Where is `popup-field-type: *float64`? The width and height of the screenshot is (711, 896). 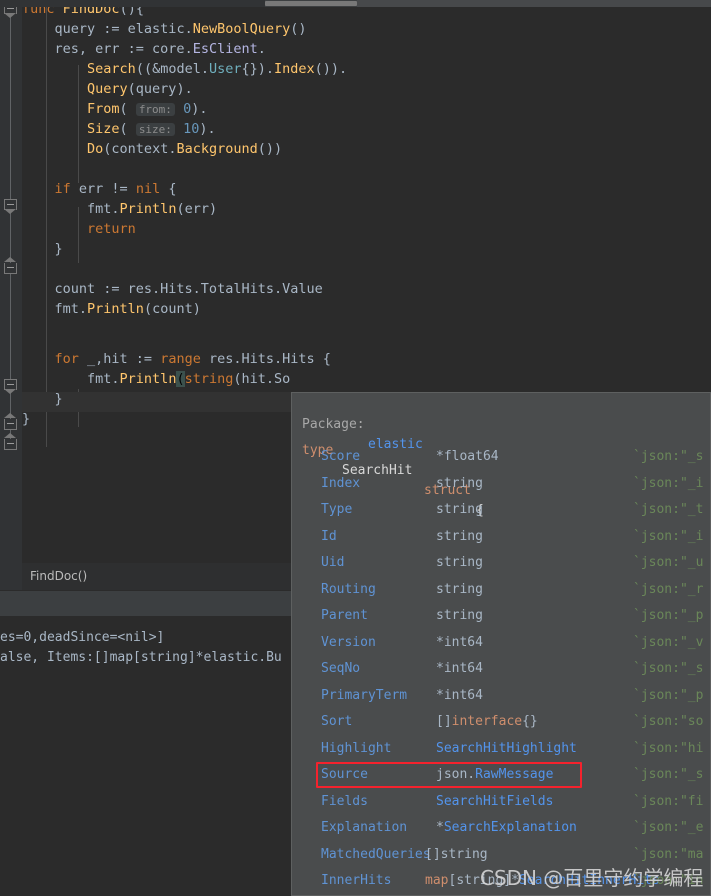 popup-field-type: *float64 is located at coordinates (467, 456).